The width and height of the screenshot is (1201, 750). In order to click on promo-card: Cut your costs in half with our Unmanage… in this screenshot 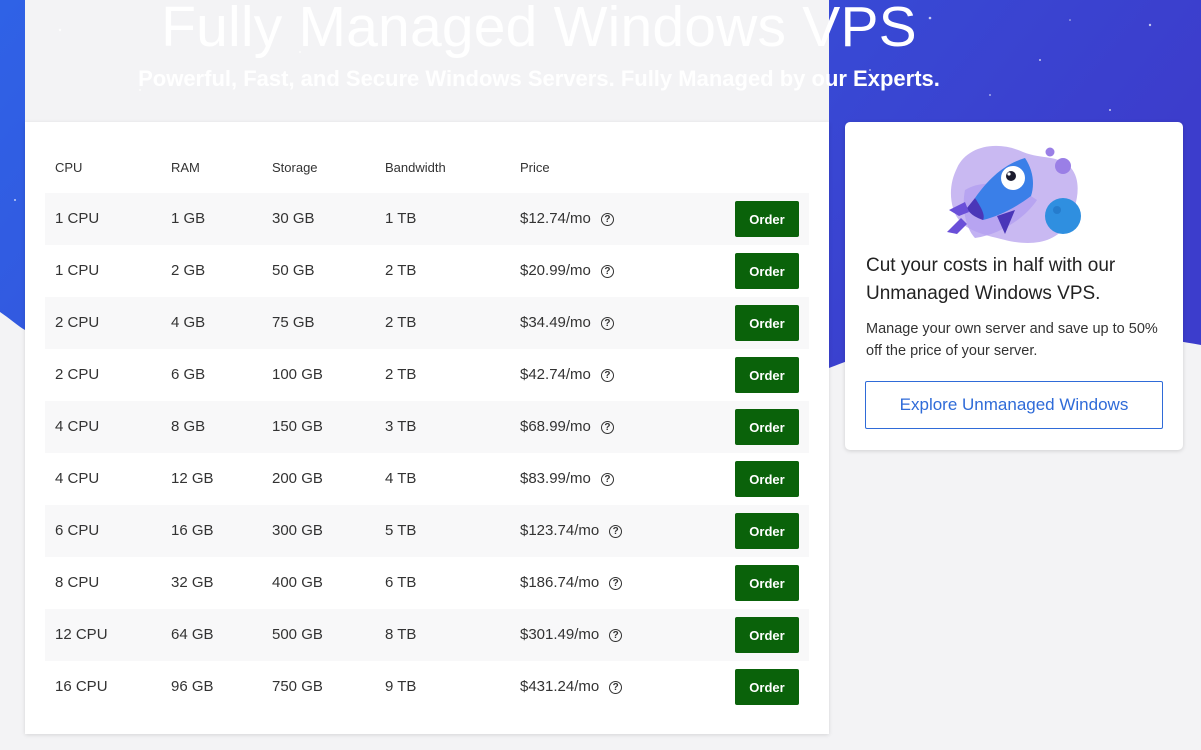, I will do `click(1014, 286)`.